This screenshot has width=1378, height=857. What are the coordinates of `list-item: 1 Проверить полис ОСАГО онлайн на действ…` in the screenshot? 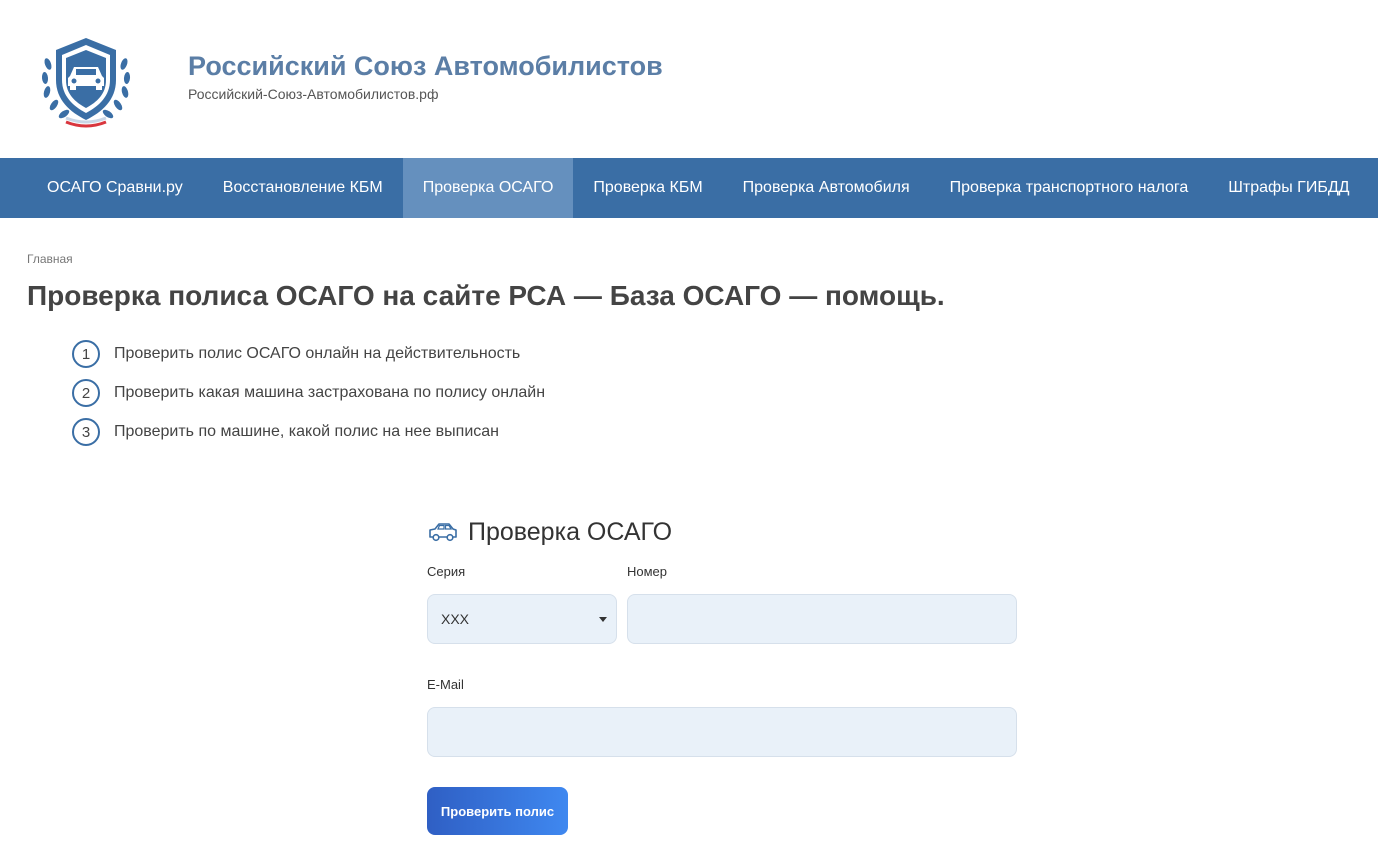 It's located at (308, 354).